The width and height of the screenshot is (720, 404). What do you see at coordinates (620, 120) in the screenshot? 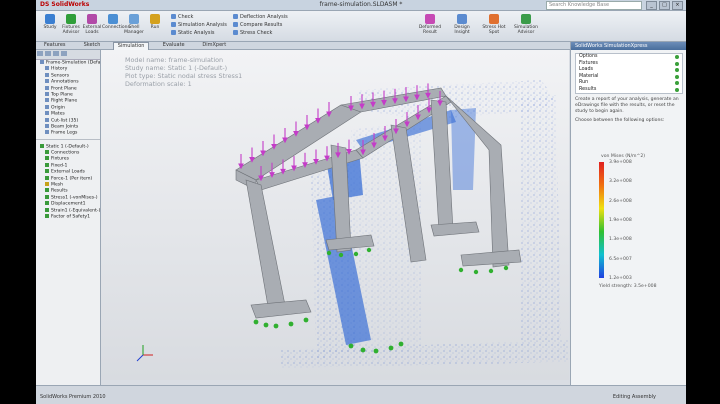
I see `panel-prompt: Choose between the following options:` at bounding box center [620, 120].